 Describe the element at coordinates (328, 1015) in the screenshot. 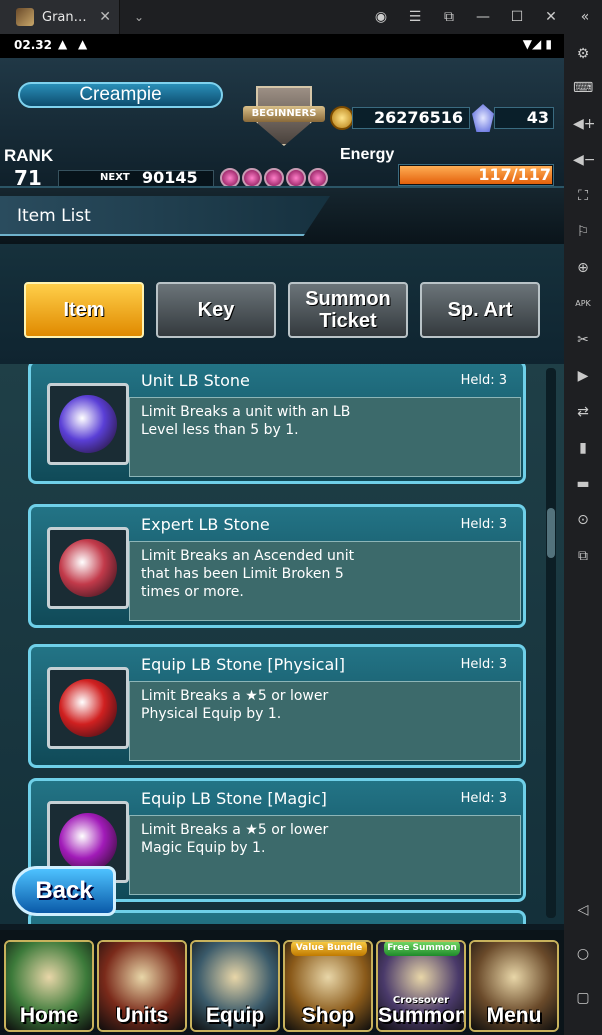

I see `nav-label: Shop` at that location.